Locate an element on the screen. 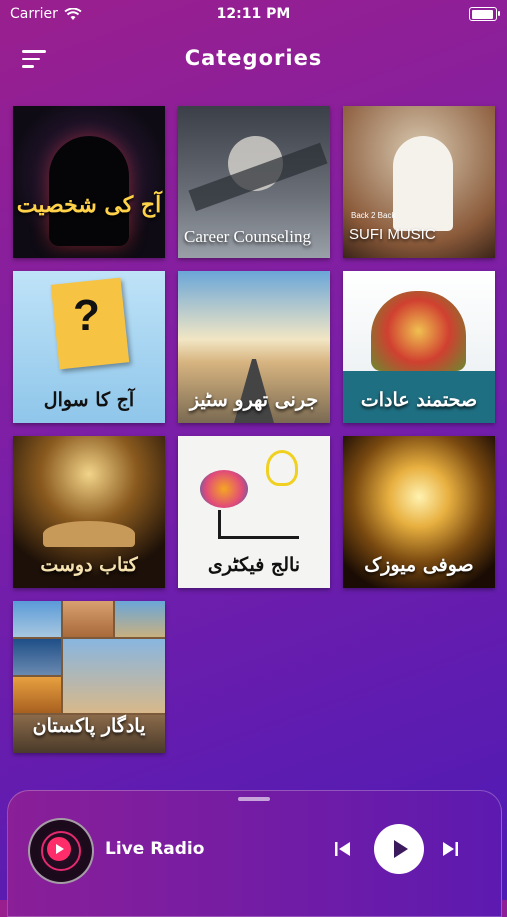  category-tile-sehatmand-aadaat: صحتمند عادات is located at coordinates (419, 347).